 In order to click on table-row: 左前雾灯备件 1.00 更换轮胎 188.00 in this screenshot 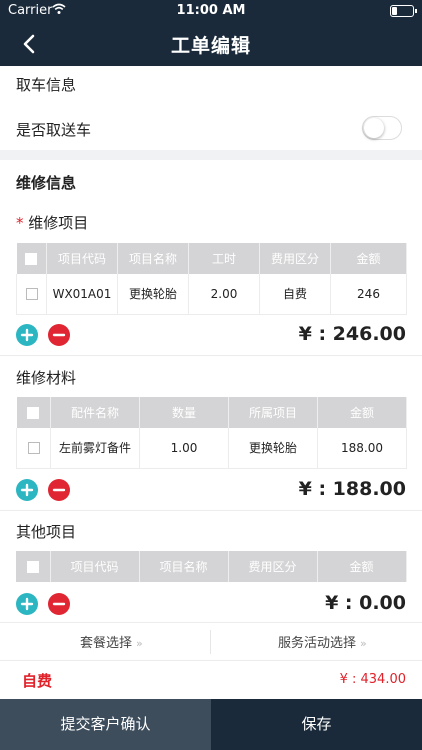, I will do `click(211, 448)`.